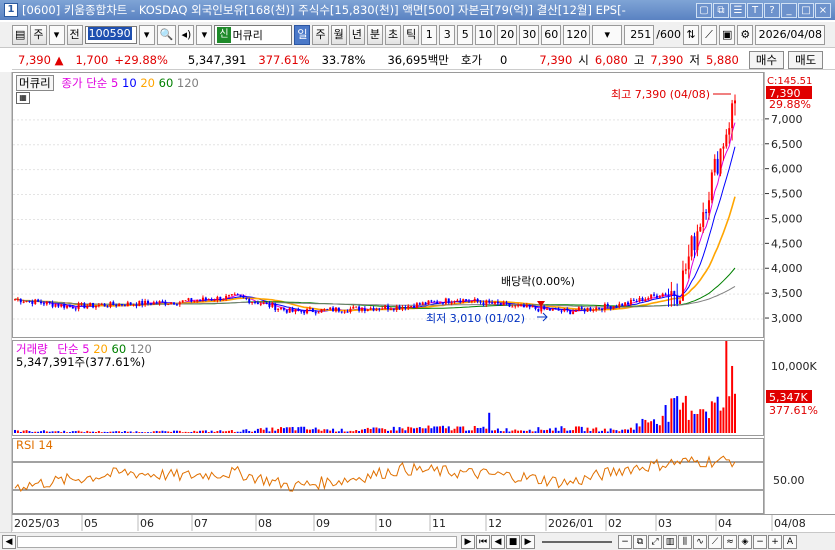  Describe the element at coordinates (35, 83) in the screenshot. I see `legend-stock-name: 머큐리` at that location.